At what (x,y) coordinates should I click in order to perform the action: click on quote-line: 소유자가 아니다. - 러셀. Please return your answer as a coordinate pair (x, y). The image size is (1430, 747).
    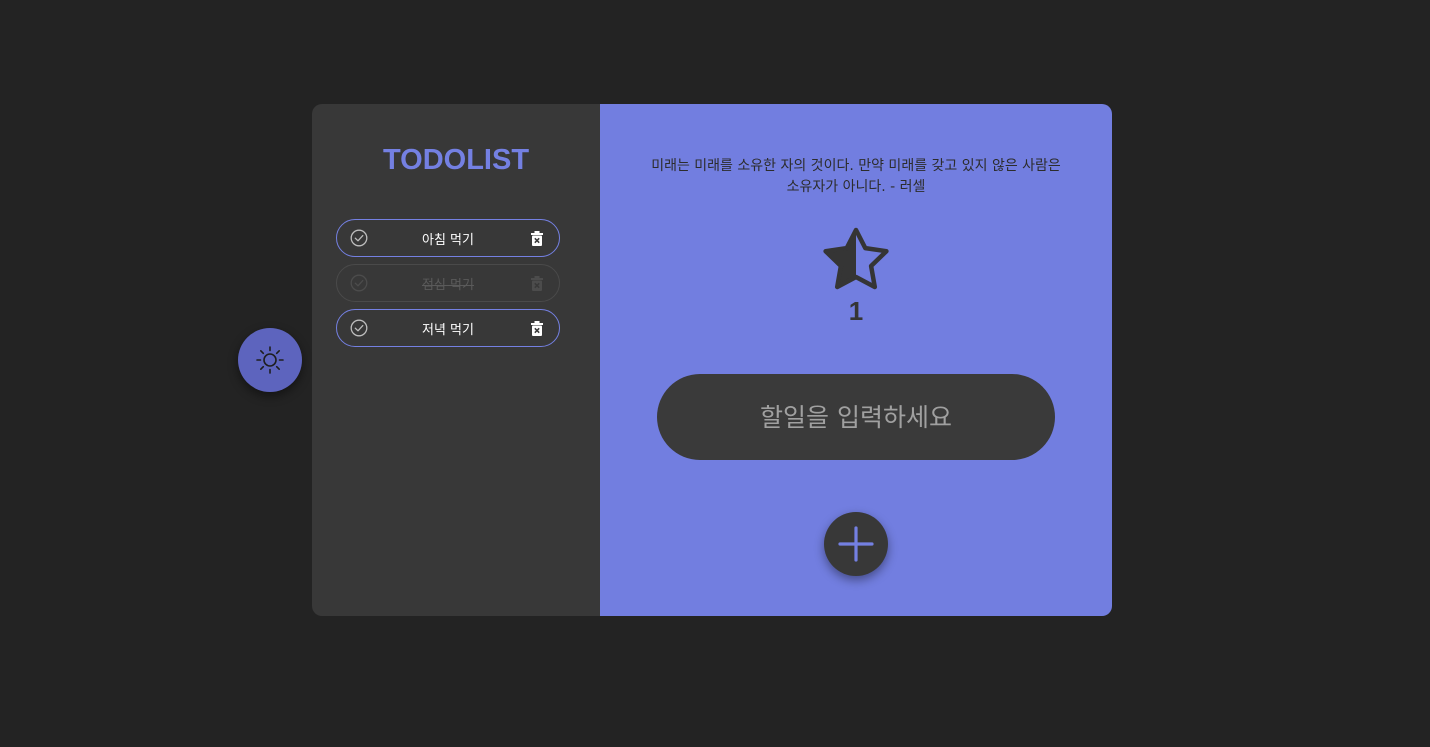
    Looking at the image, I should click on (856, 187).